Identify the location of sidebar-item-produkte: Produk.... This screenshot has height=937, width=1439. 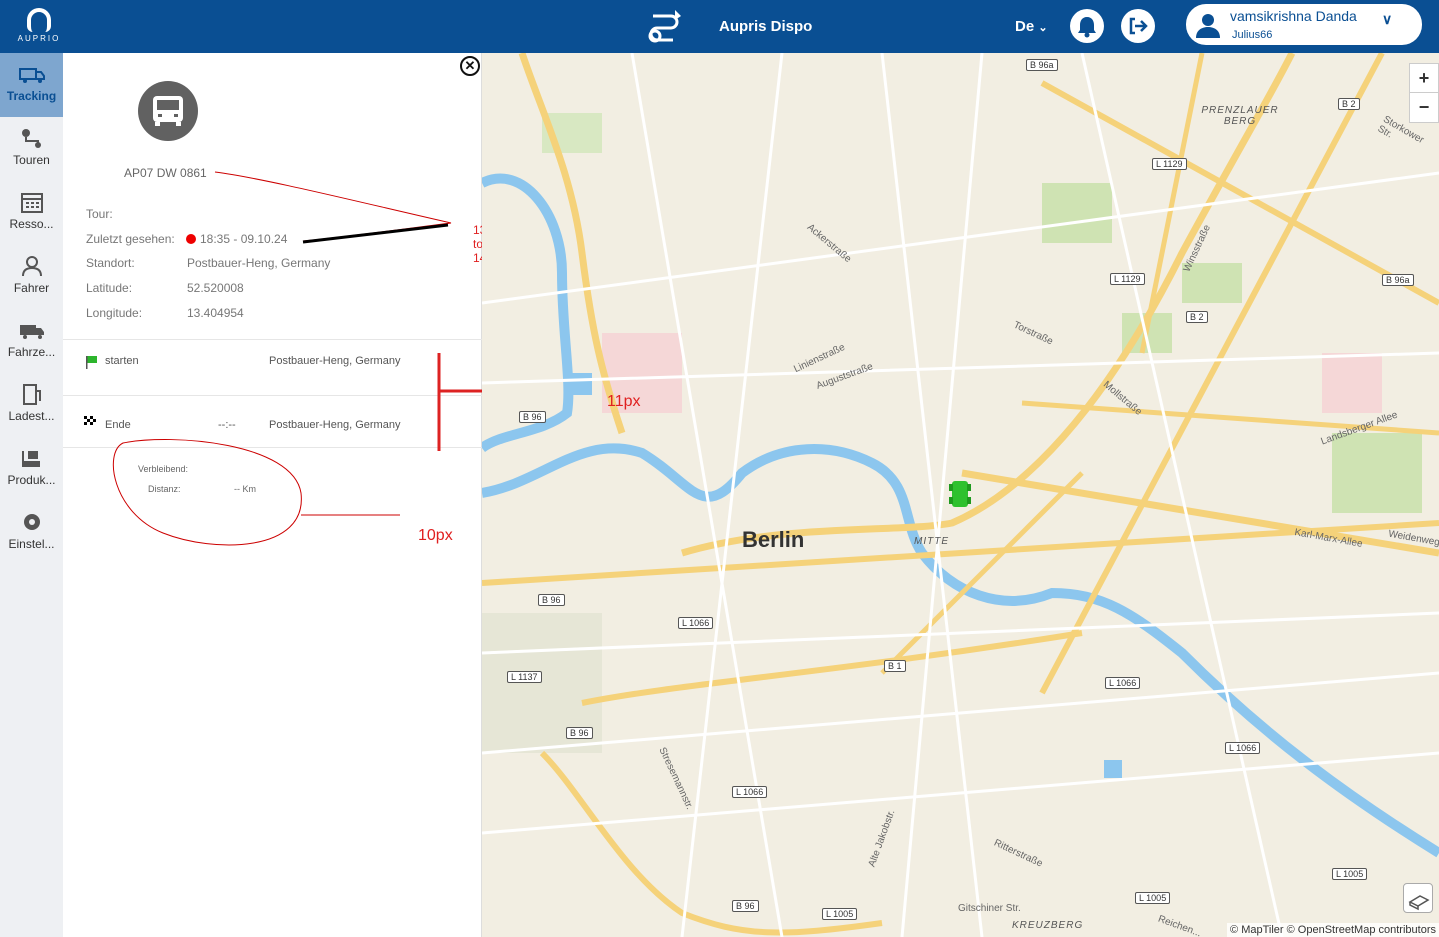
(31, 469).